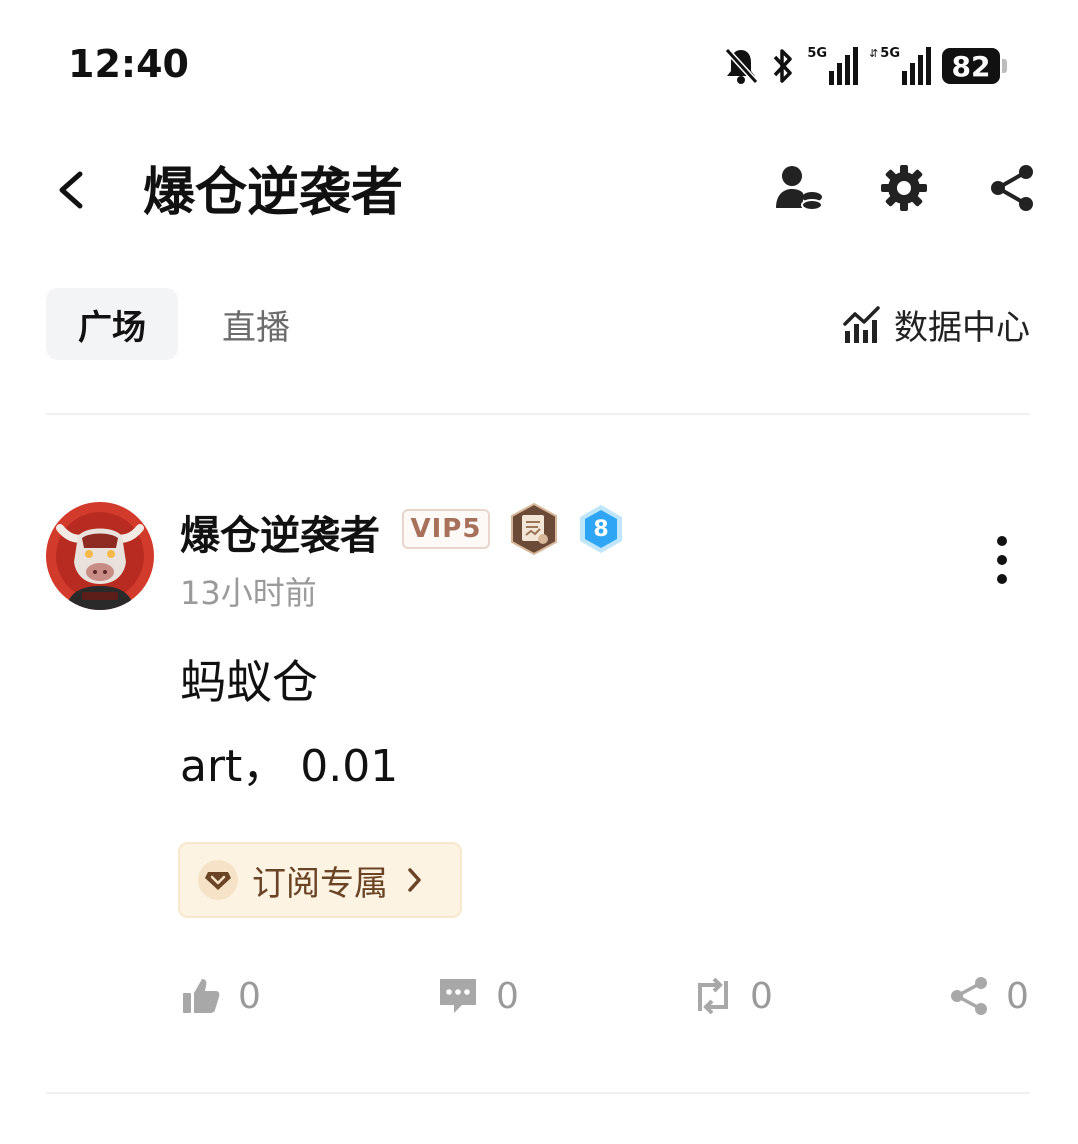 The height and width of the screenshot is (1144, 1078). I want to click on repost-button: 0, so click(732, 996).